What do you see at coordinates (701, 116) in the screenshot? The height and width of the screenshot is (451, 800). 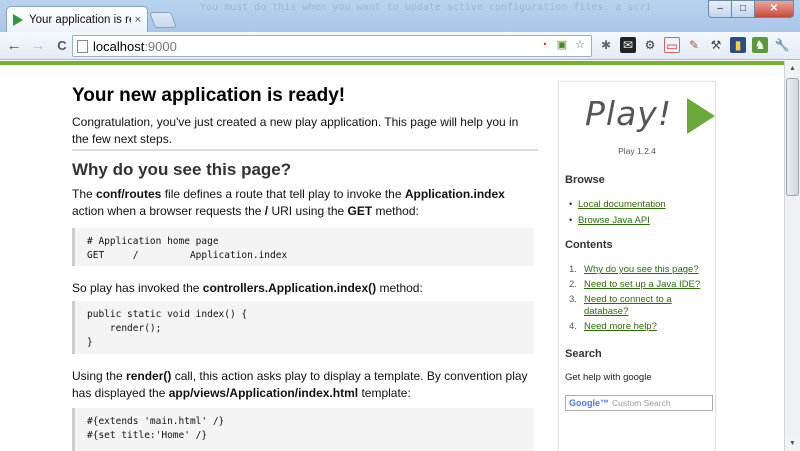 I see `play-triangle-icon` at bounding box center [701, 116].